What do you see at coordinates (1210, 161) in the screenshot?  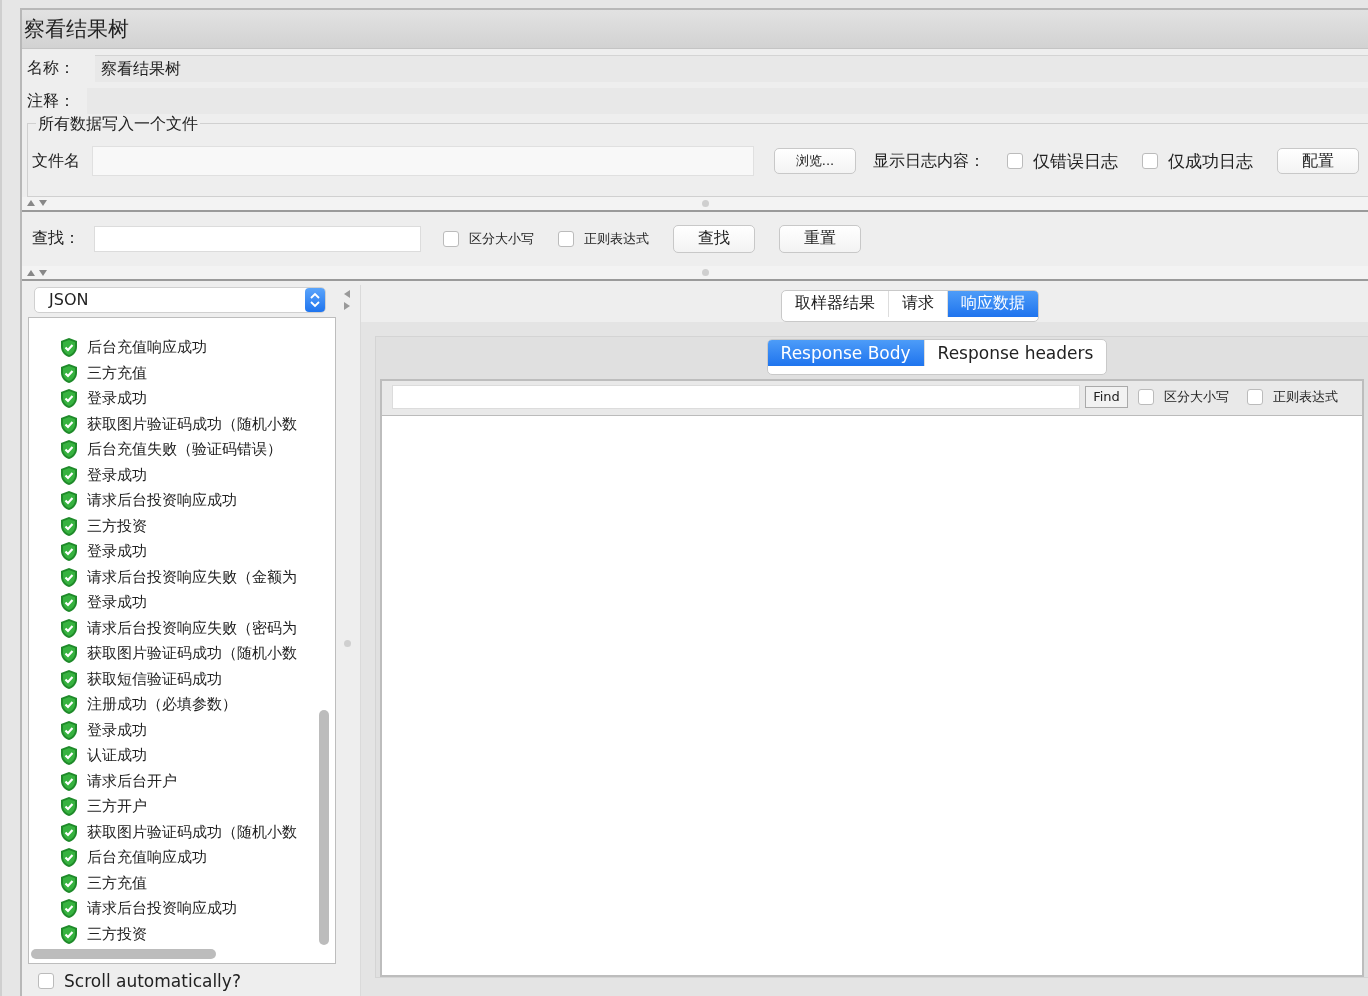 I see `checkbox-label: 仅成功日志` at bounding box center [1210, 161].